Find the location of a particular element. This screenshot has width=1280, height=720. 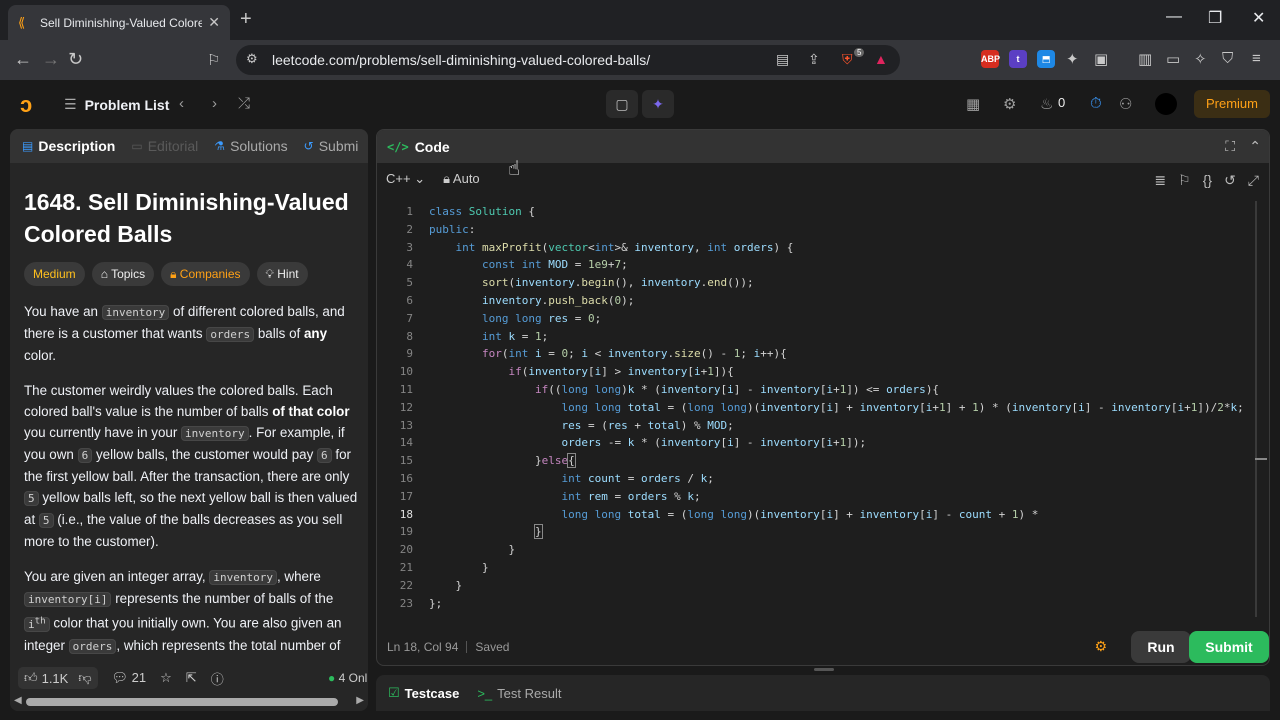

submit-button: Submit is located at coordinates (1229, 647).